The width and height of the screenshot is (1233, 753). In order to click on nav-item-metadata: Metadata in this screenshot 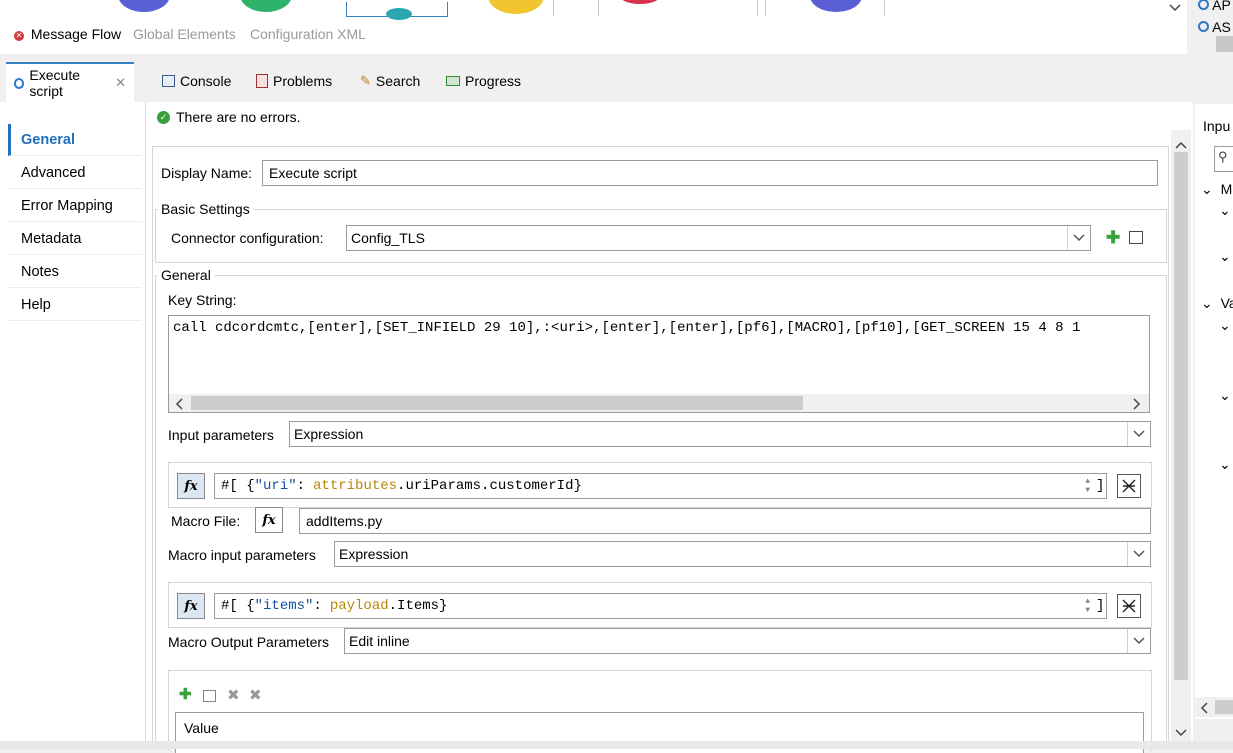, I will do `click(75, 239)`.